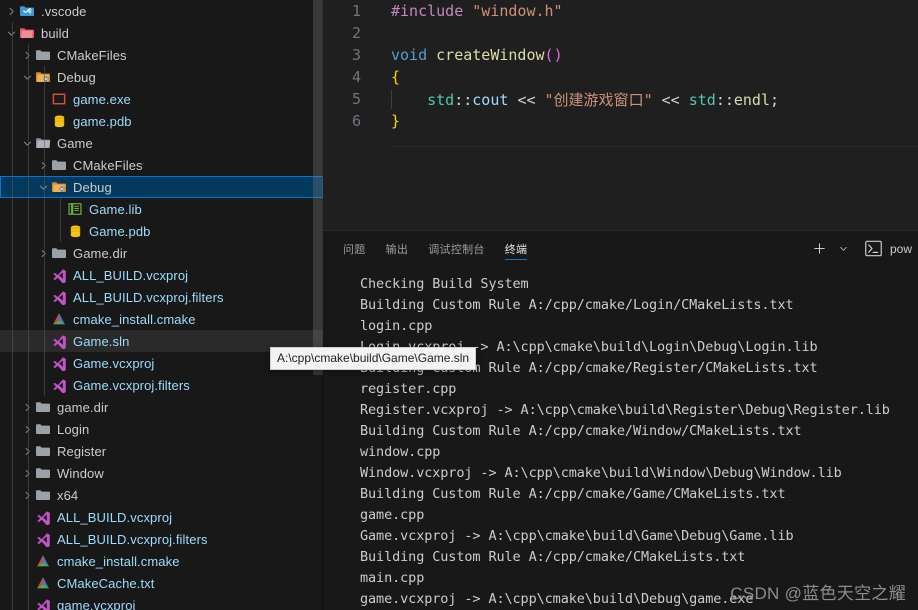 The width and height of the screenshot is (918, 610). I want to click on tree-item-game: Game, so click(161, 143).